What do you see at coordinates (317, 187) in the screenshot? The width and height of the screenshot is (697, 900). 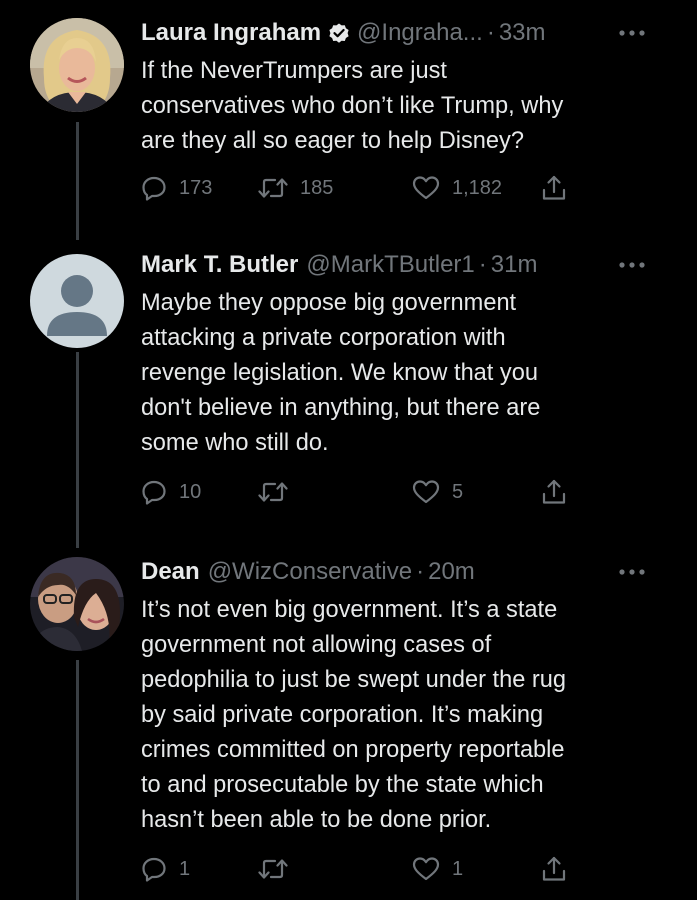 I see `retweet-count: 185` at bounding box center [317, 187].